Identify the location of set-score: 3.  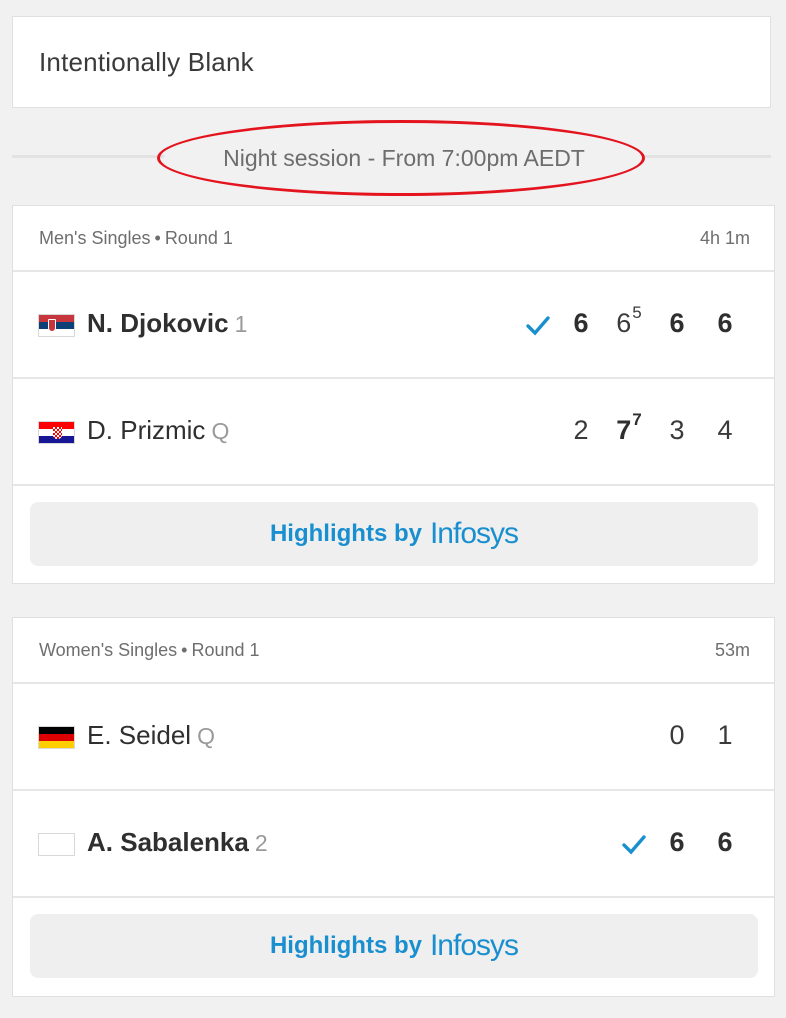
(677, 430).